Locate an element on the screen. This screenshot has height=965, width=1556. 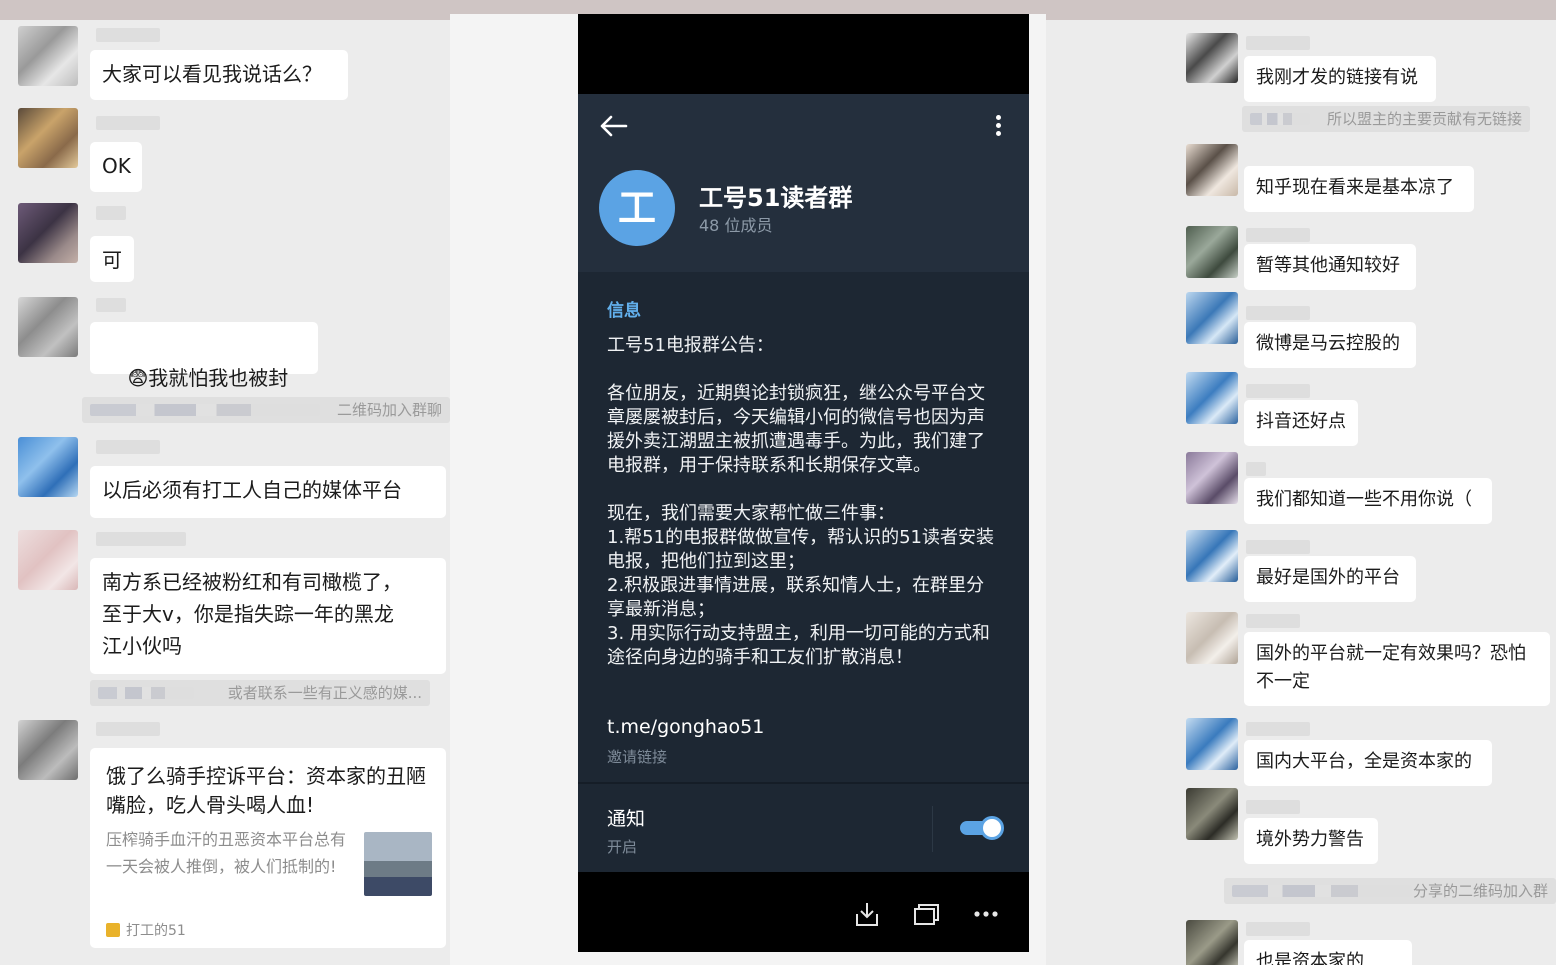
notifications-label: 通知 is located at coordinates (626, 819).